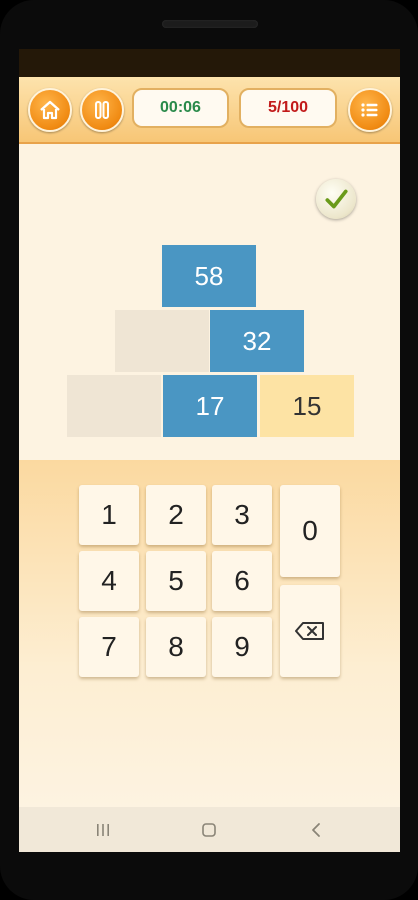  I want to click on key-8: 8, so click(176, 647).